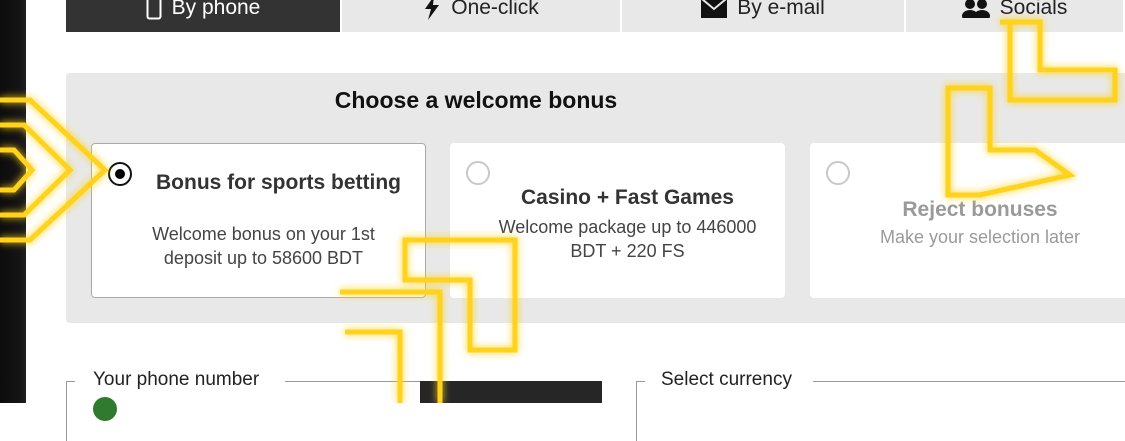  What do you see at coordinates (495, 9) in the screenshot?
I see `tab-label: One-click` at bounding box center [495, 9].